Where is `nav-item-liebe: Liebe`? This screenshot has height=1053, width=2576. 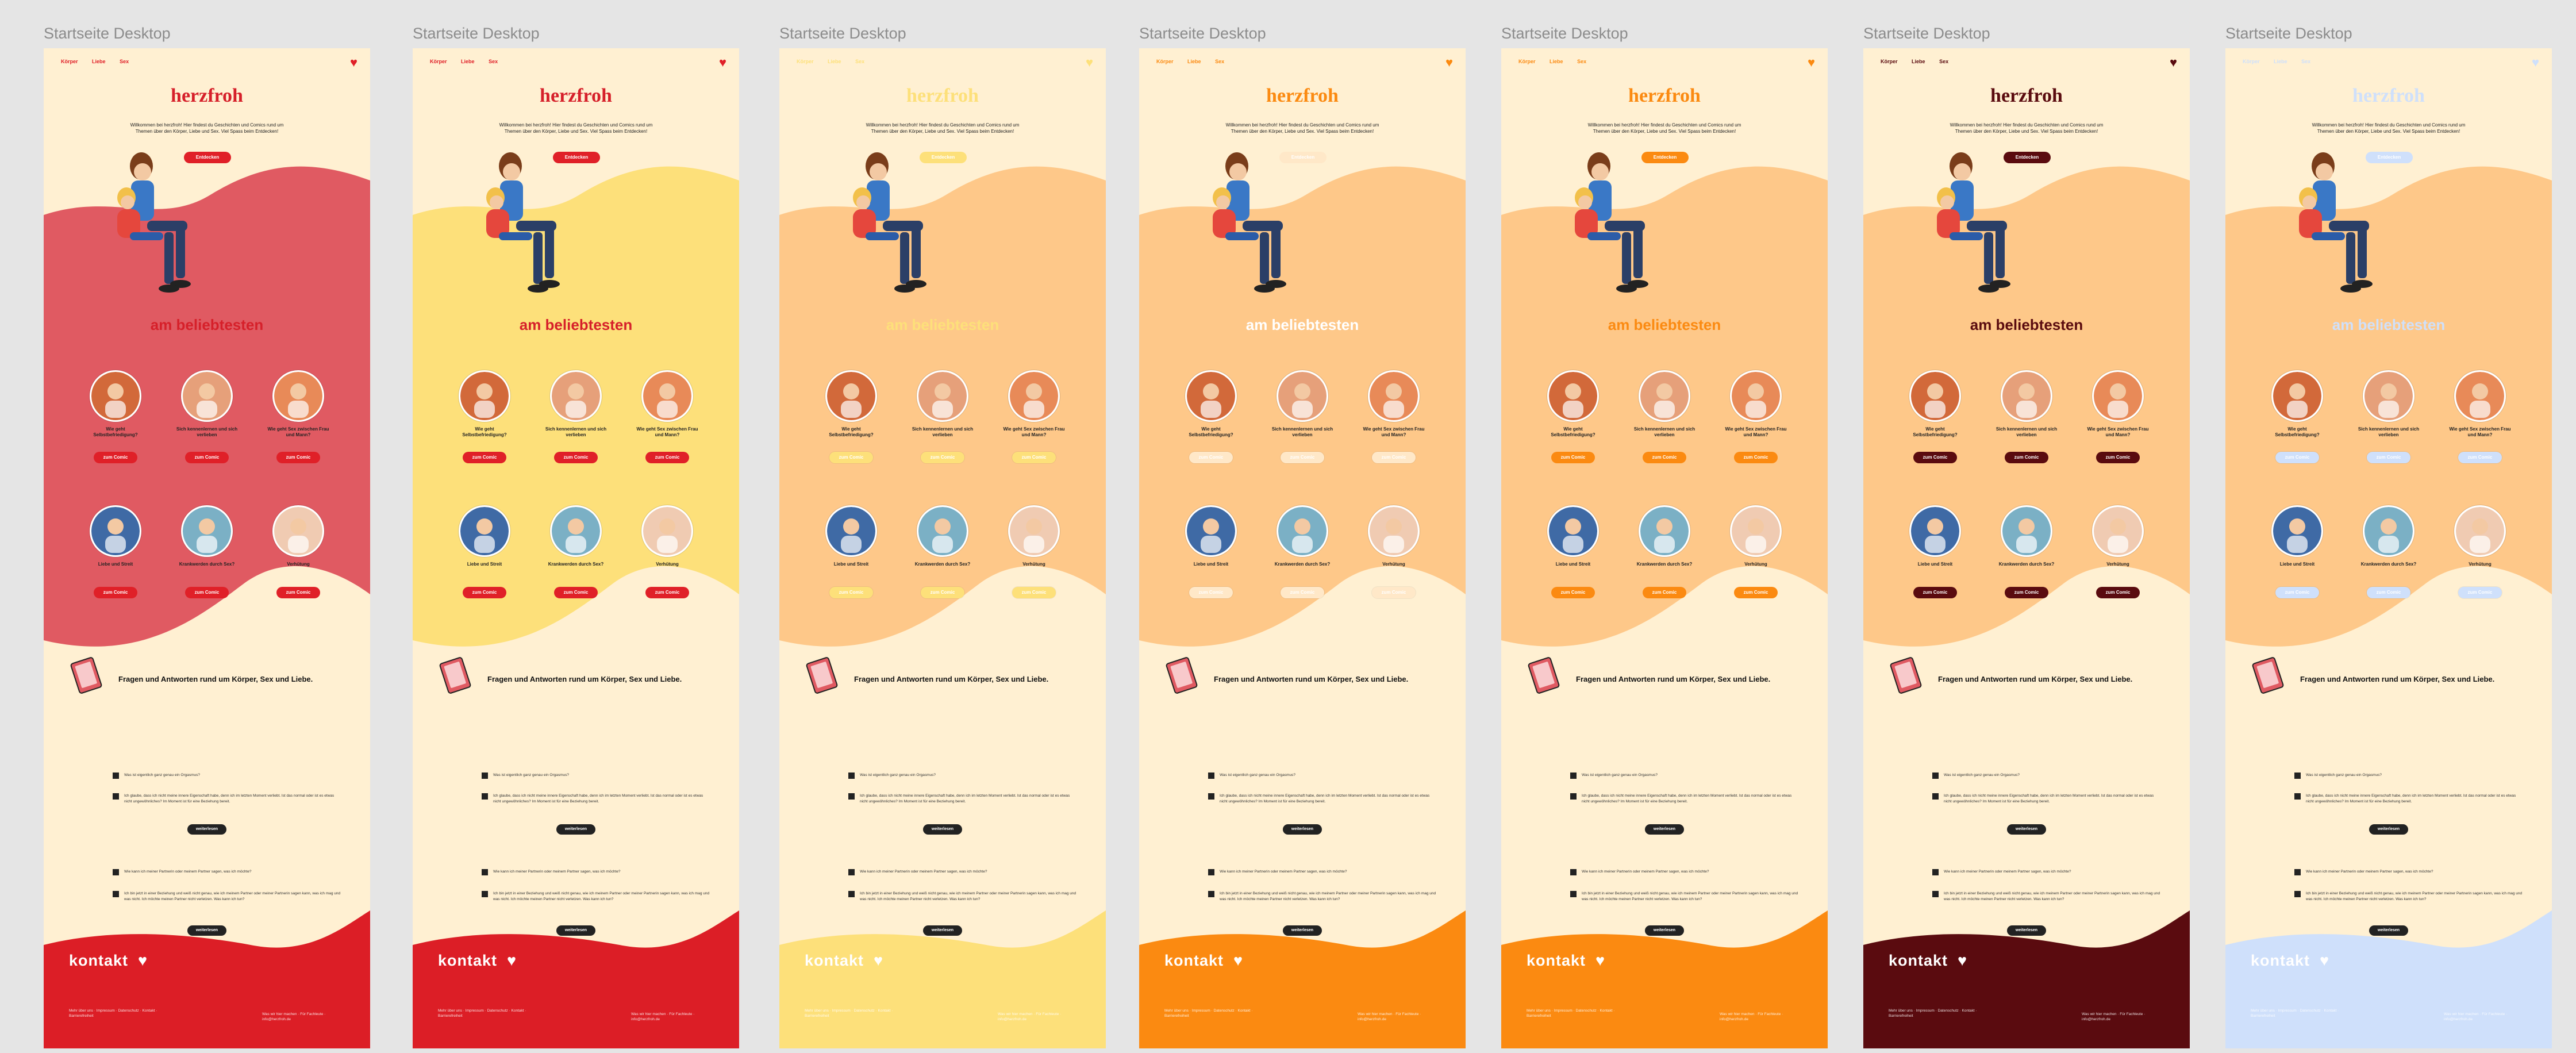
nav-item-liebe: Liebe is located at coordinates (99, 62).